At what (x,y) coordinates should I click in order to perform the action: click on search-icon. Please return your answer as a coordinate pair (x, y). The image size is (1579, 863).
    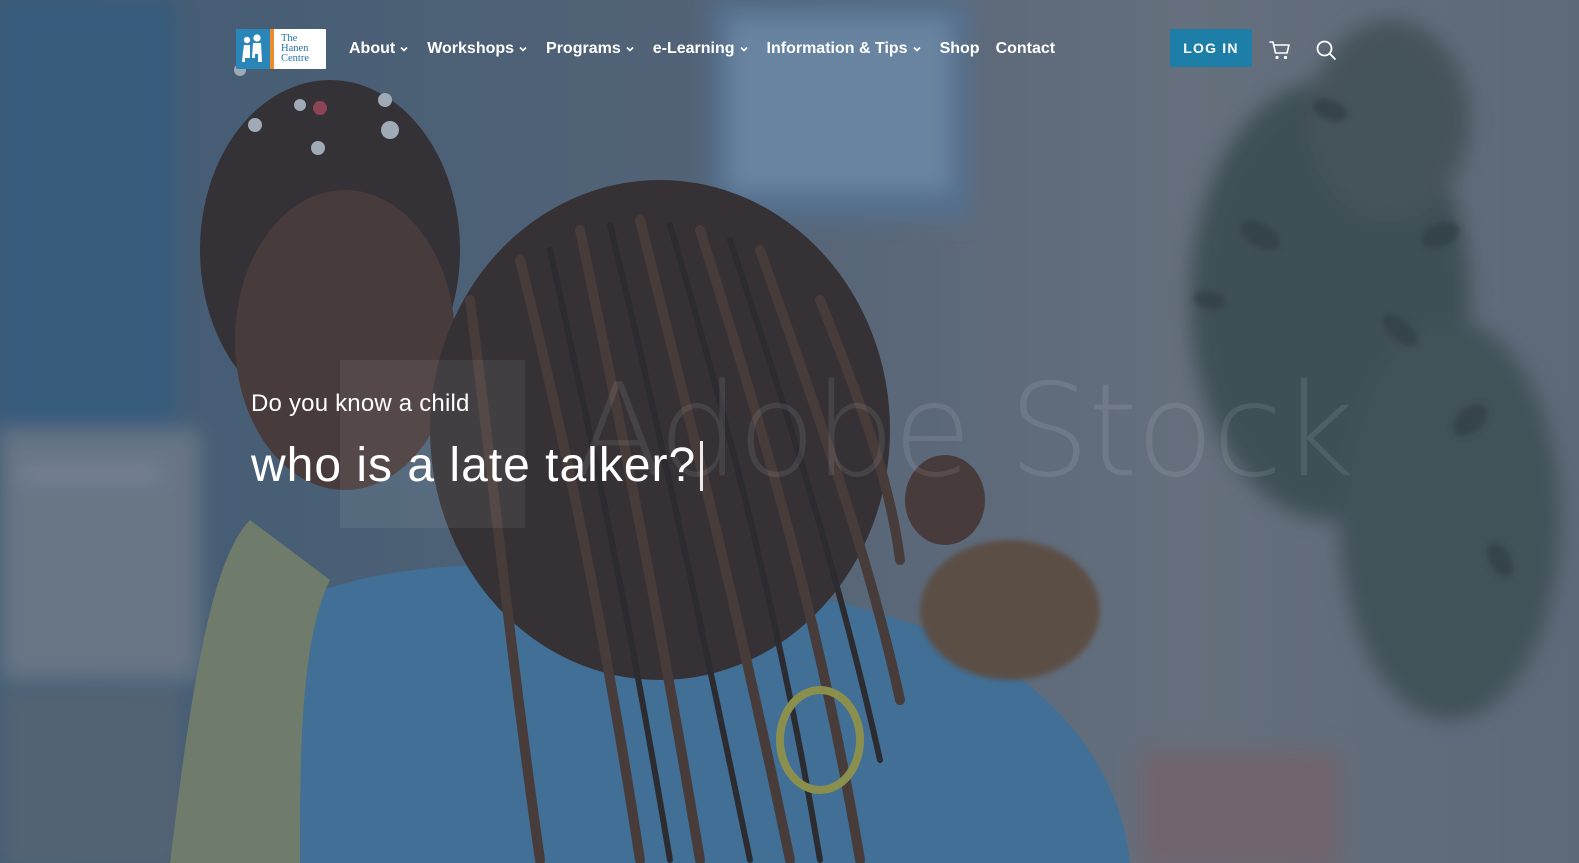
    Looking at the image, I should click on (1326, 50).